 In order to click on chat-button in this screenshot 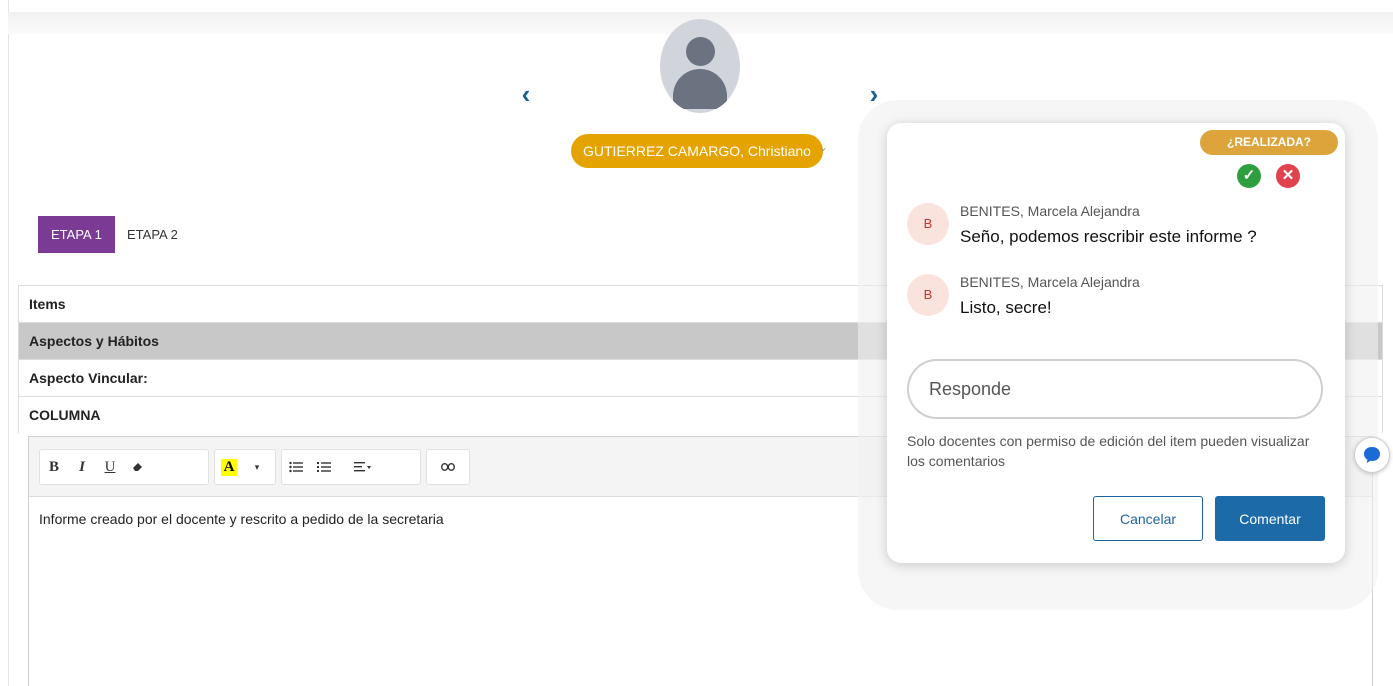, I will do `click(1372, 455)`.